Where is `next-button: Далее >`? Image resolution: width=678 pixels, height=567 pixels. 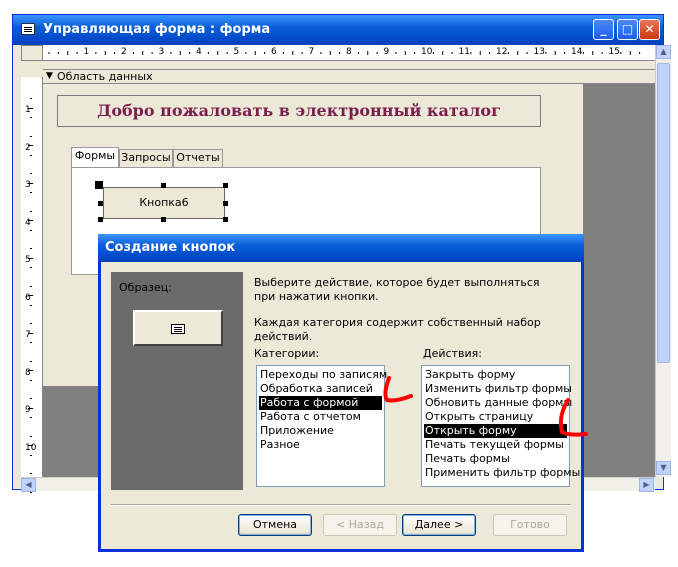
next-button: Далее > is located at coordinates (439, 525).